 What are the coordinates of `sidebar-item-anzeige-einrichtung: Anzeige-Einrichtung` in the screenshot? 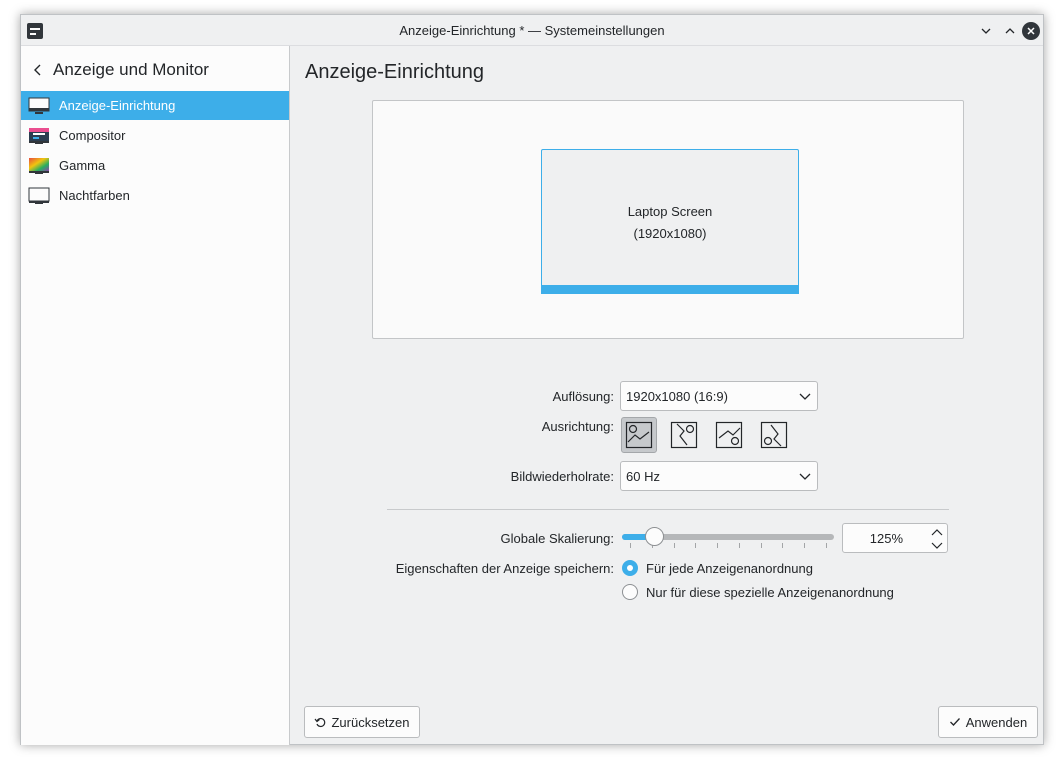 It's located at (155, 105).